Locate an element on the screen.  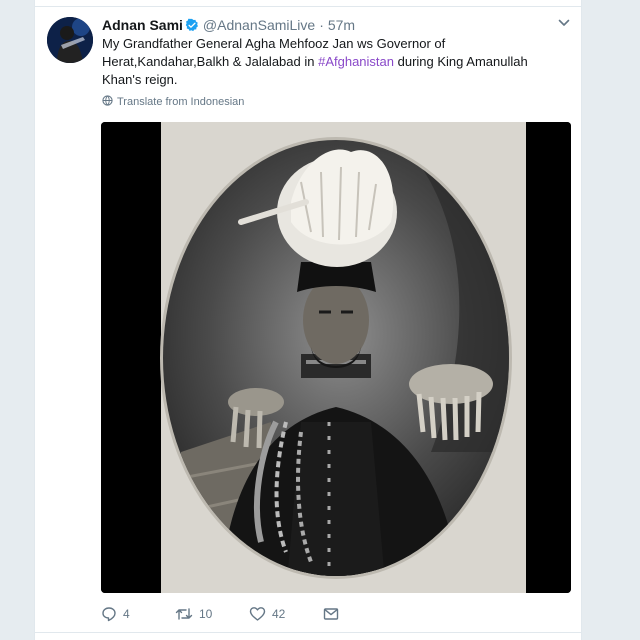
heart-icon is located at coordinates (257, 614).